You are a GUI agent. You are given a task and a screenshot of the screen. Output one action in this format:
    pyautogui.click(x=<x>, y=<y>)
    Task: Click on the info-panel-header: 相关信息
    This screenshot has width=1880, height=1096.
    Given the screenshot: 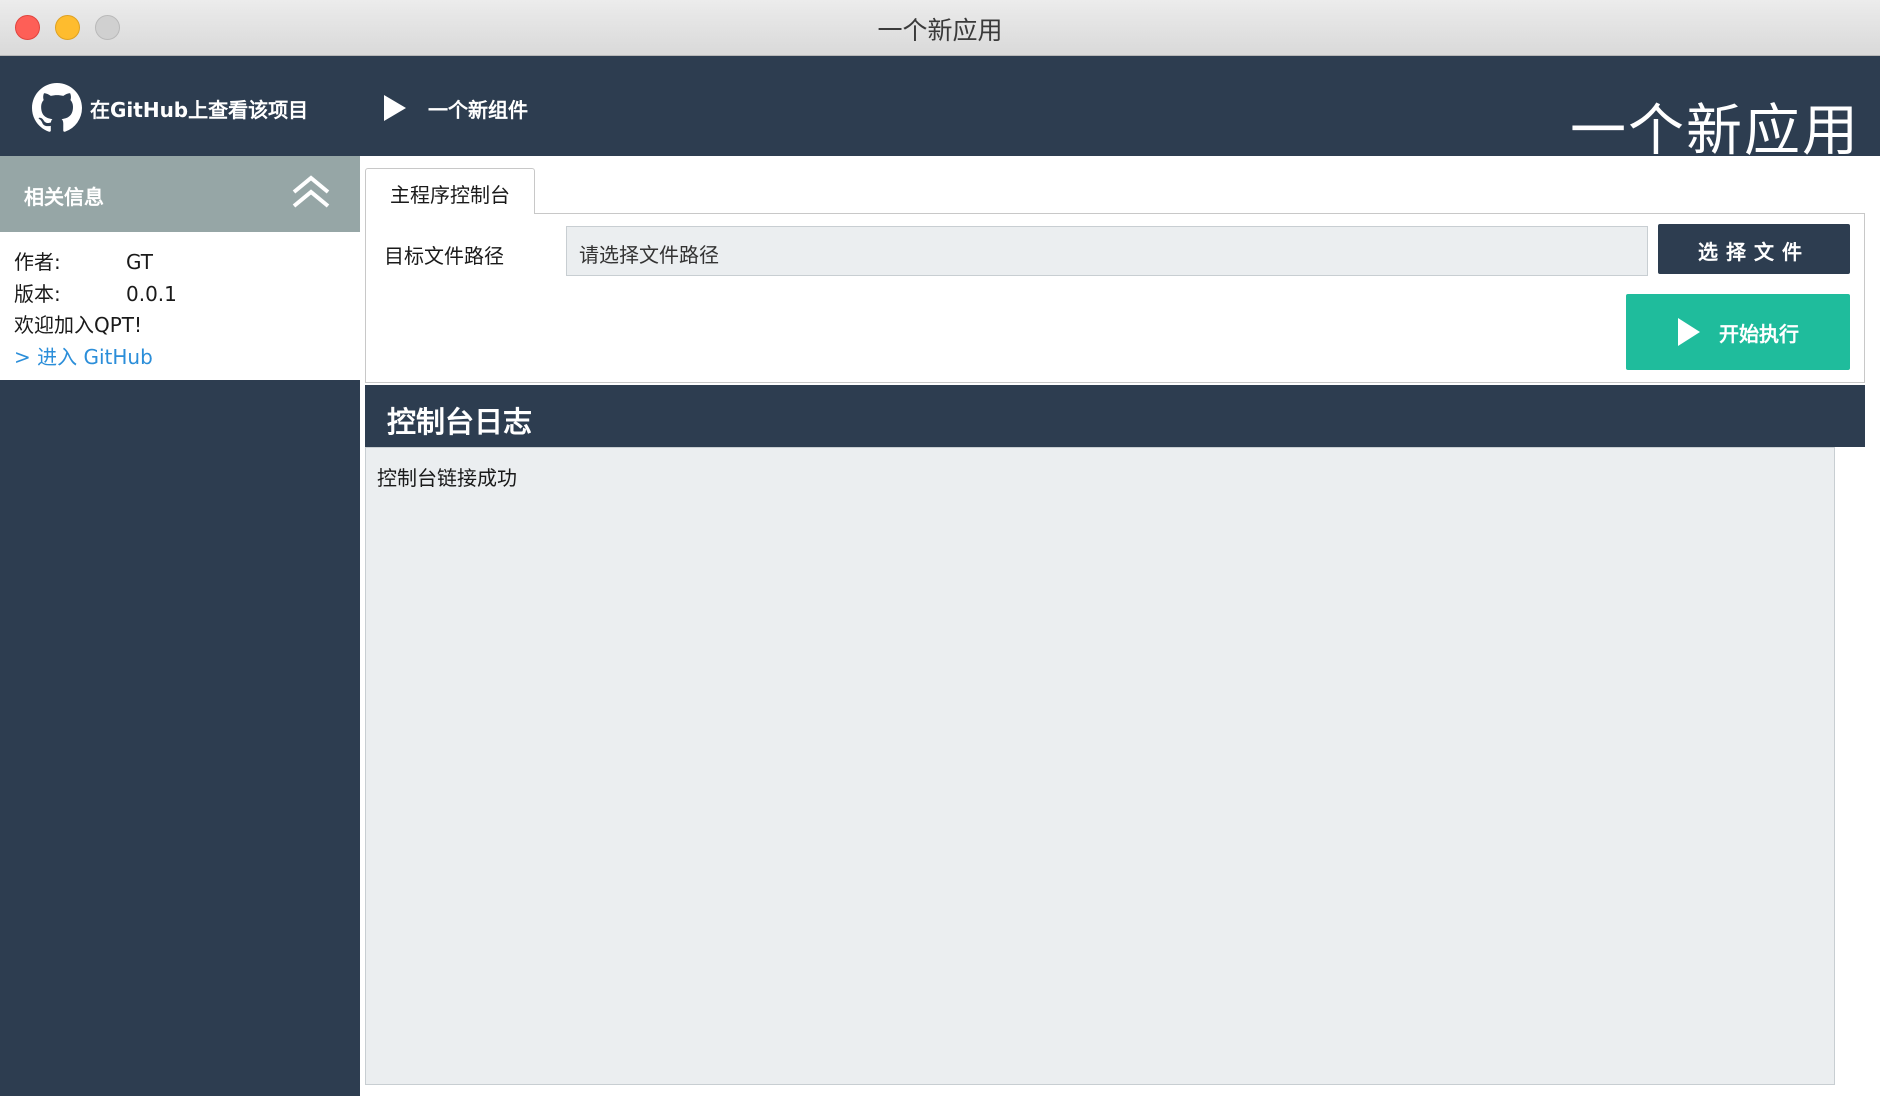 What is the action you would take?
    pyautogui.click(x=180, y=194)
    